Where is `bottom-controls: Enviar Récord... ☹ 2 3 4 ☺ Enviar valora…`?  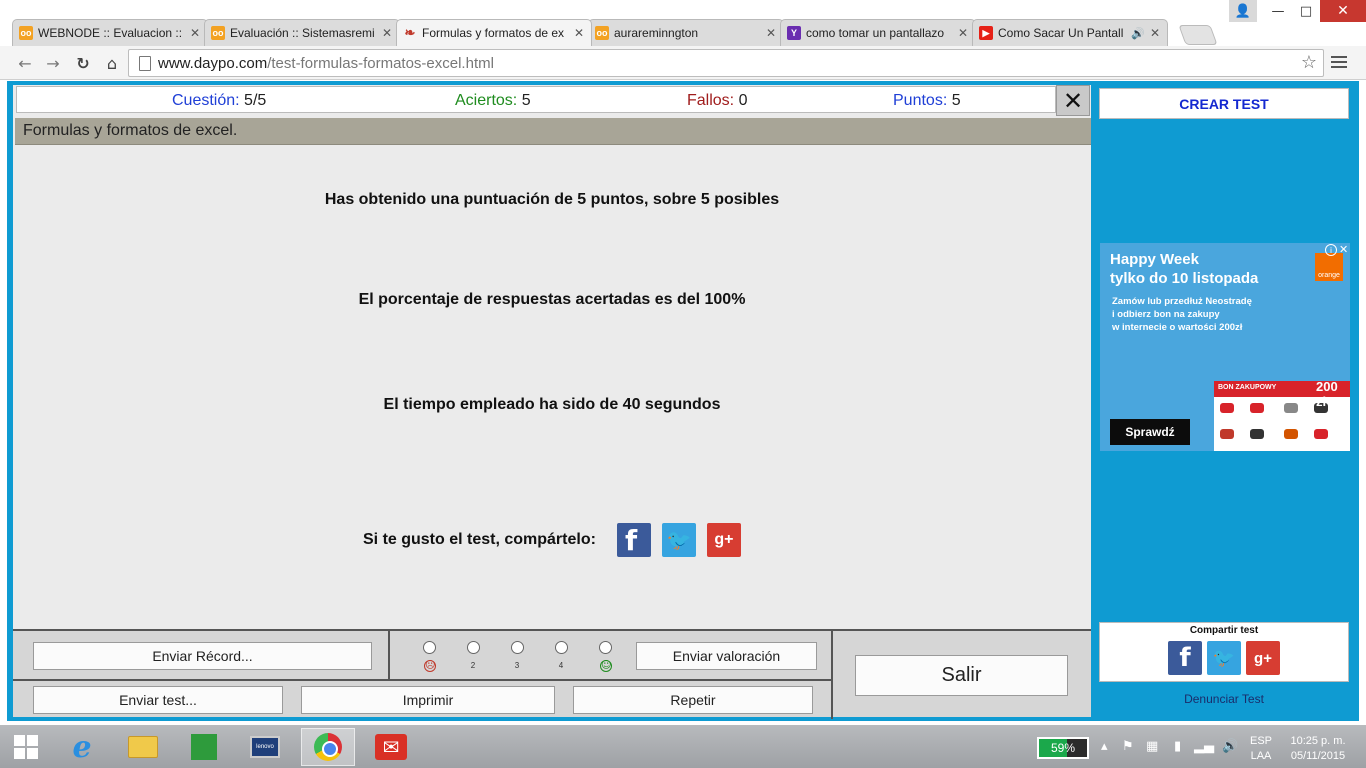
bottom-controls: Enviar Récord... ☹ 2 3 4 ☺ Enviar valora… is located at coordinates (552, 674).